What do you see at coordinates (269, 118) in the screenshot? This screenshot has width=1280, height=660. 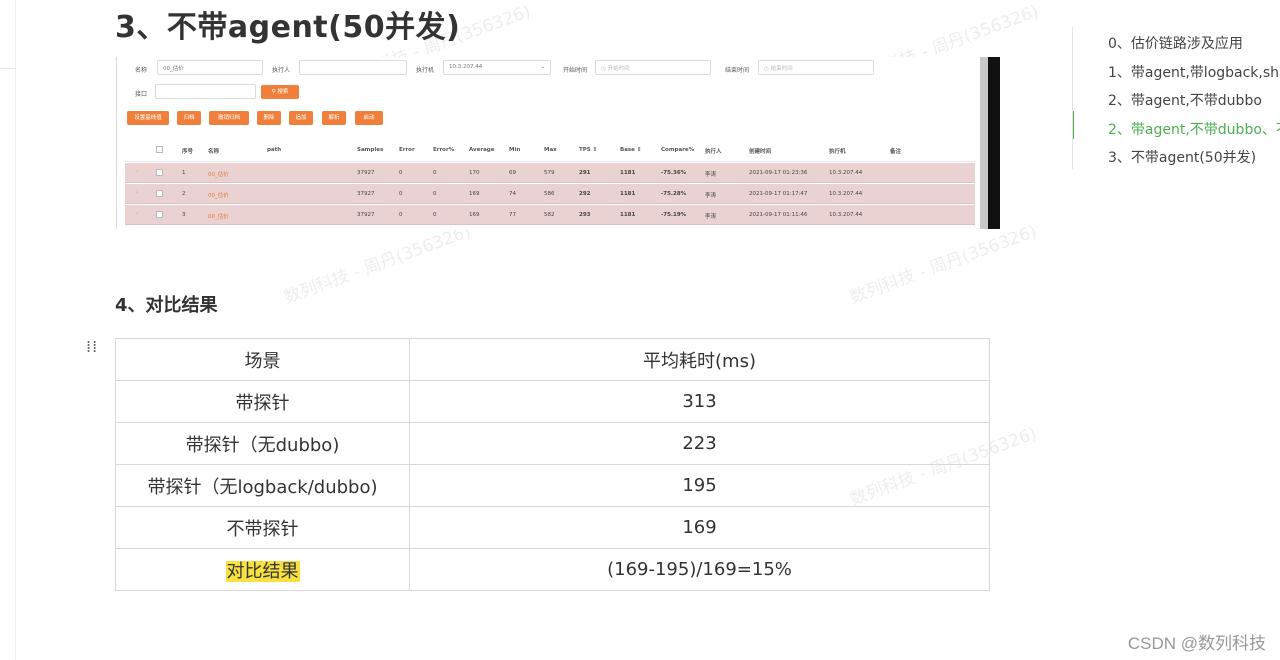 I see `action-delete: 删除` at bounding box center [269, 118].